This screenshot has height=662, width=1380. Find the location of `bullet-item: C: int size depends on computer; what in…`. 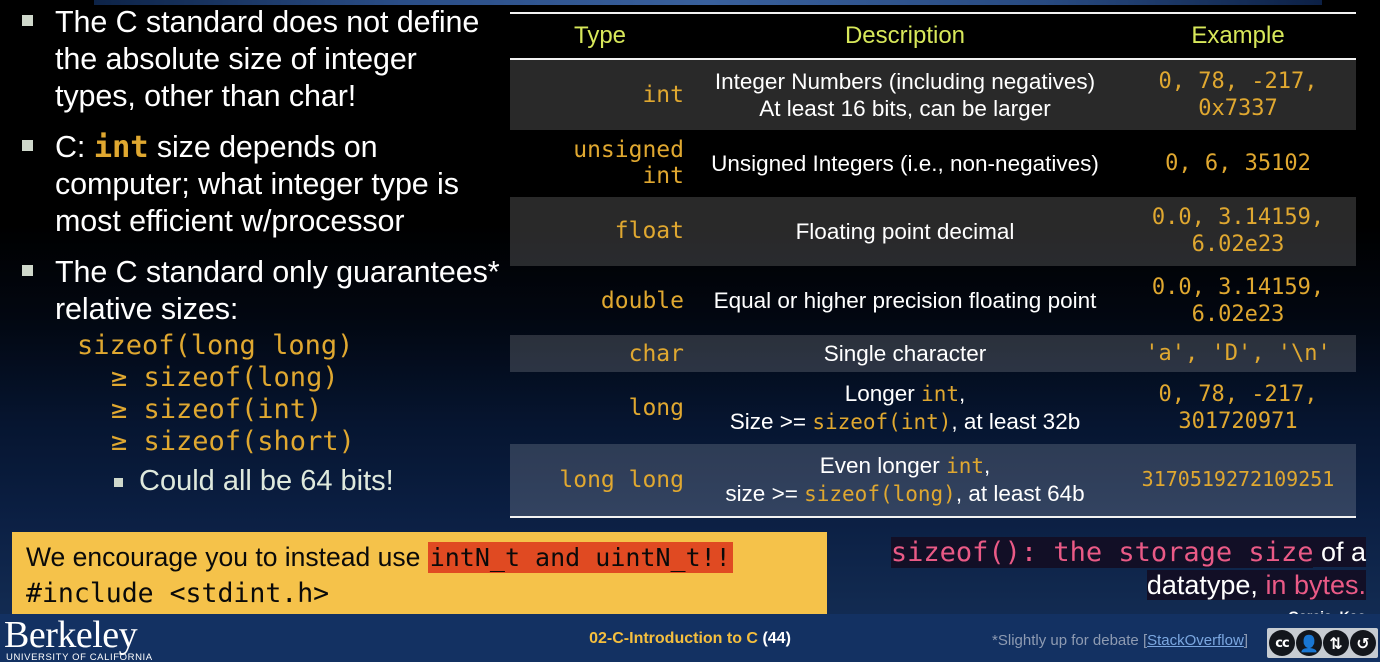

bullet-item: C: int size depends on computer; what in… is located at coordinates (261, 184).